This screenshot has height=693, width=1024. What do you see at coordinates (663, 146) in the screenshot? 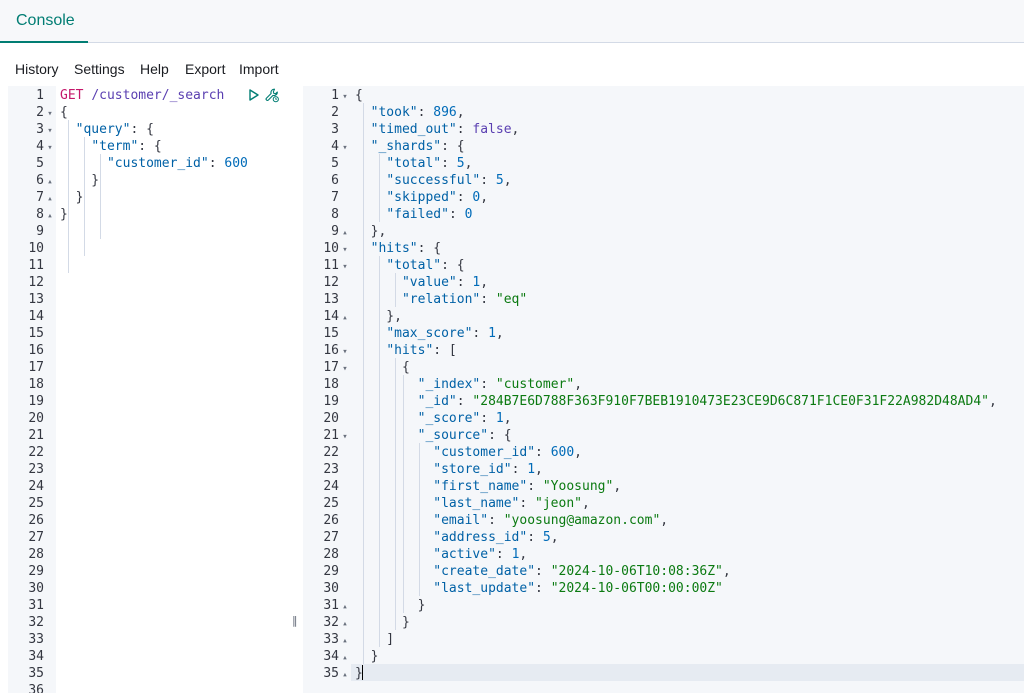
I see `response-line: 4 ▾ "_shards": {` at bounding box center [663, 146].